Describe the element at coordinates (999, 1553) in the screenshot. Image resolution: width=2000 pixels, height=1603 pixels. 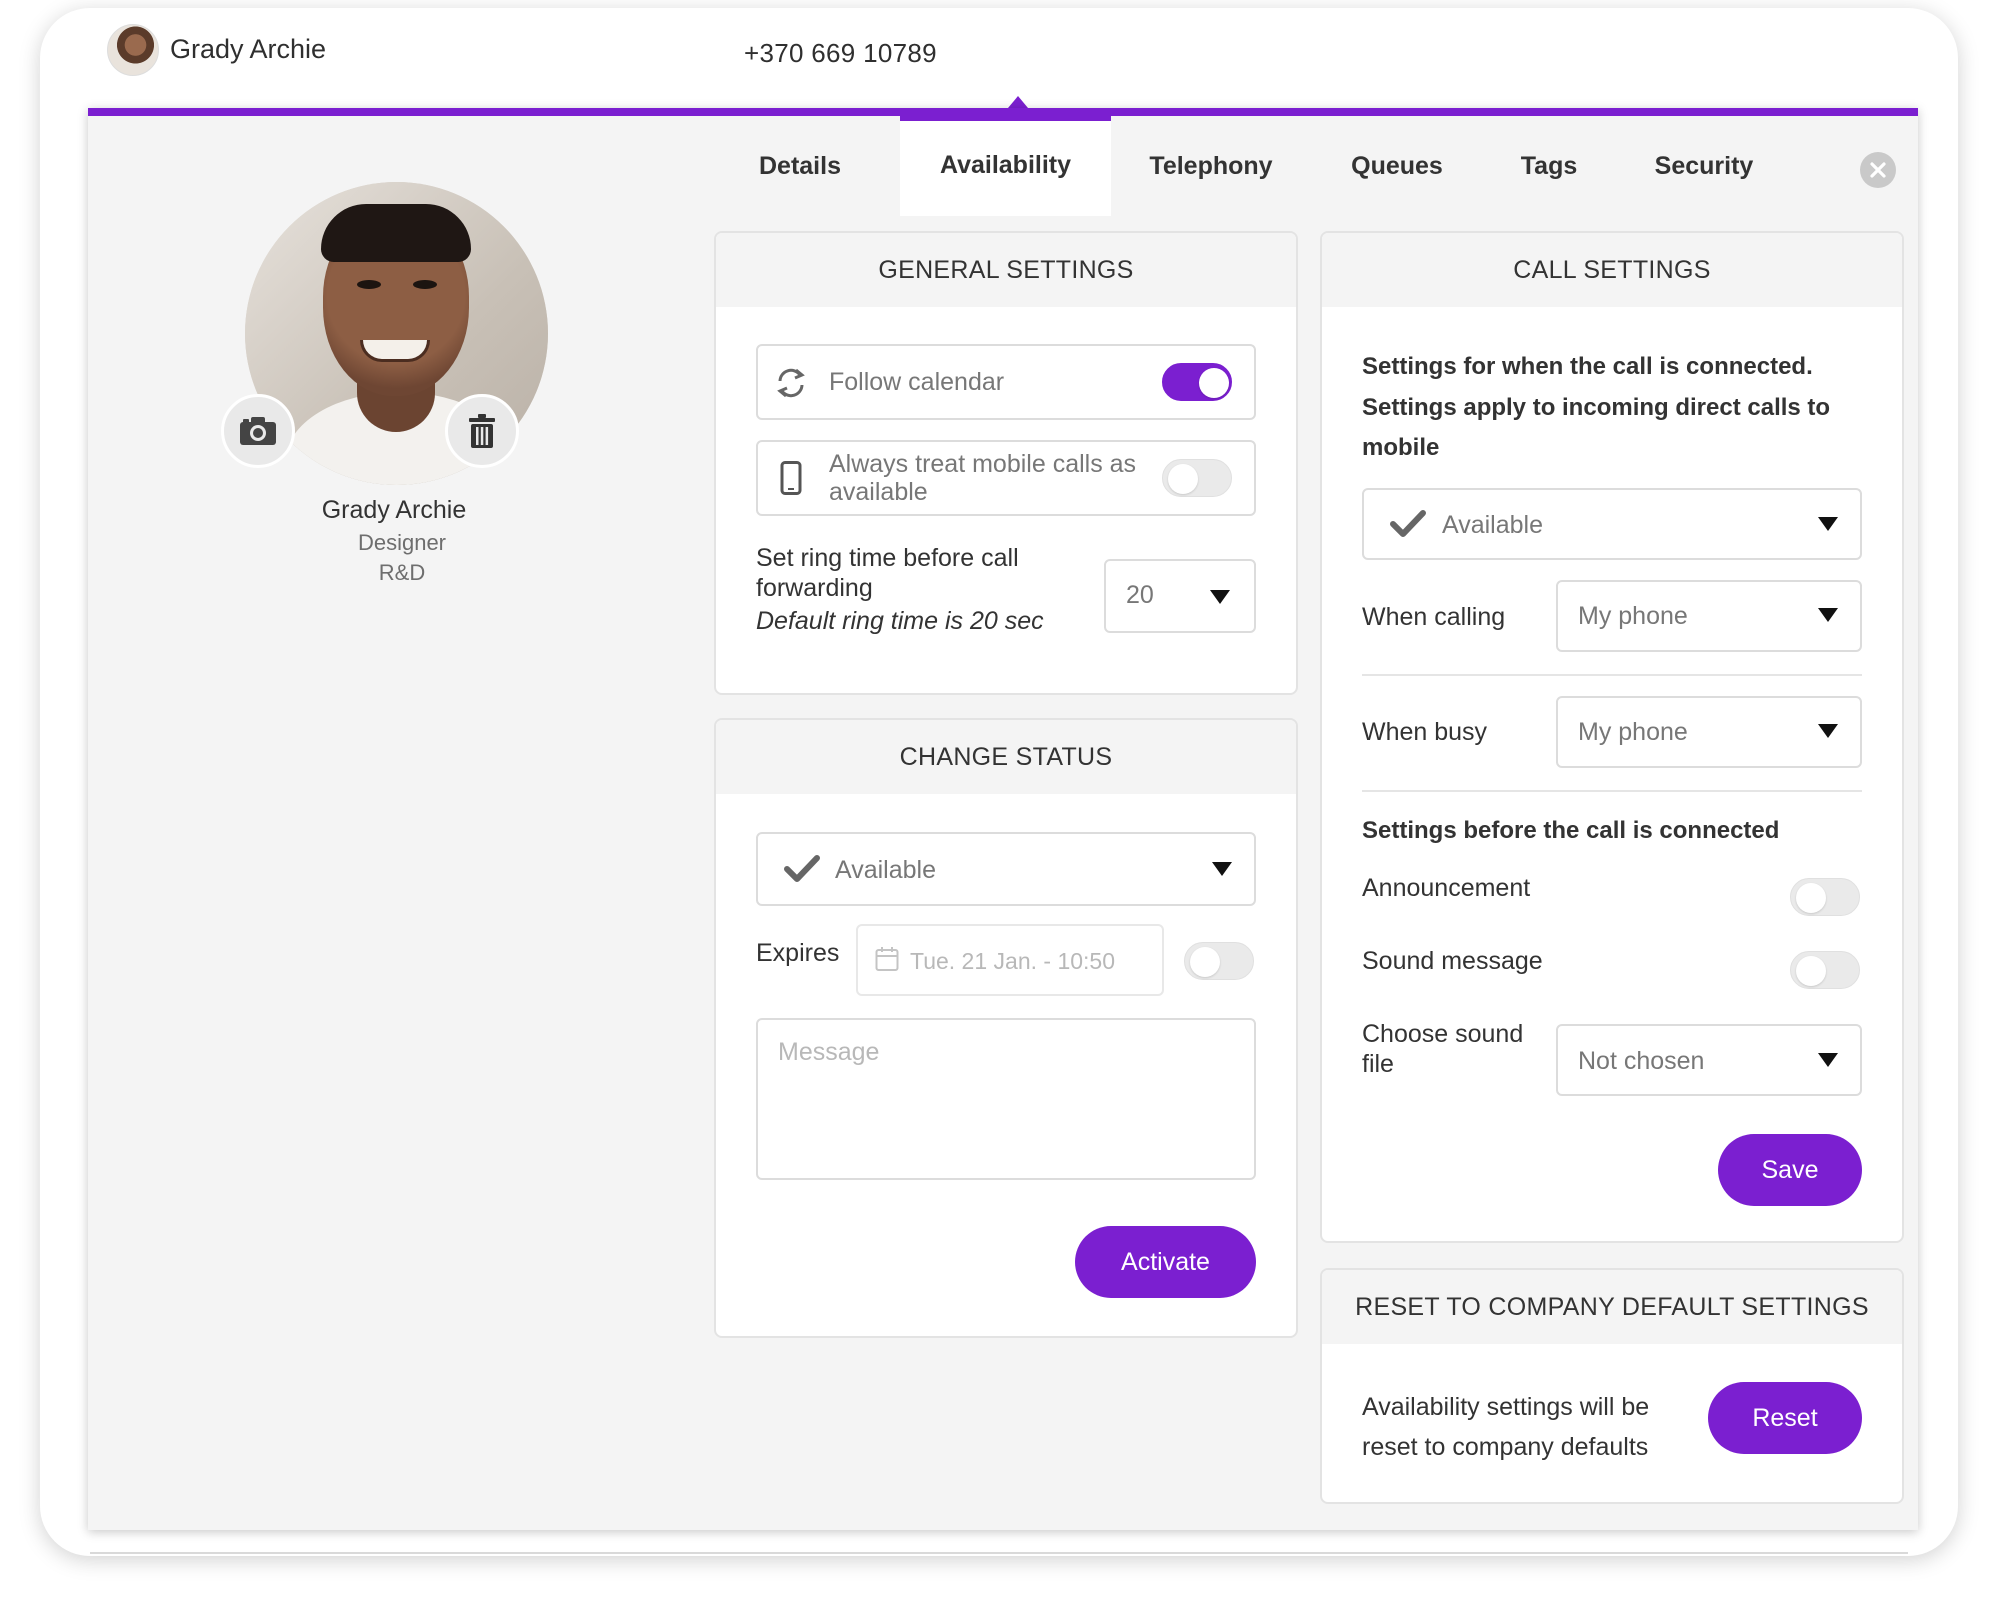
I see `bottom-divider` at that location.